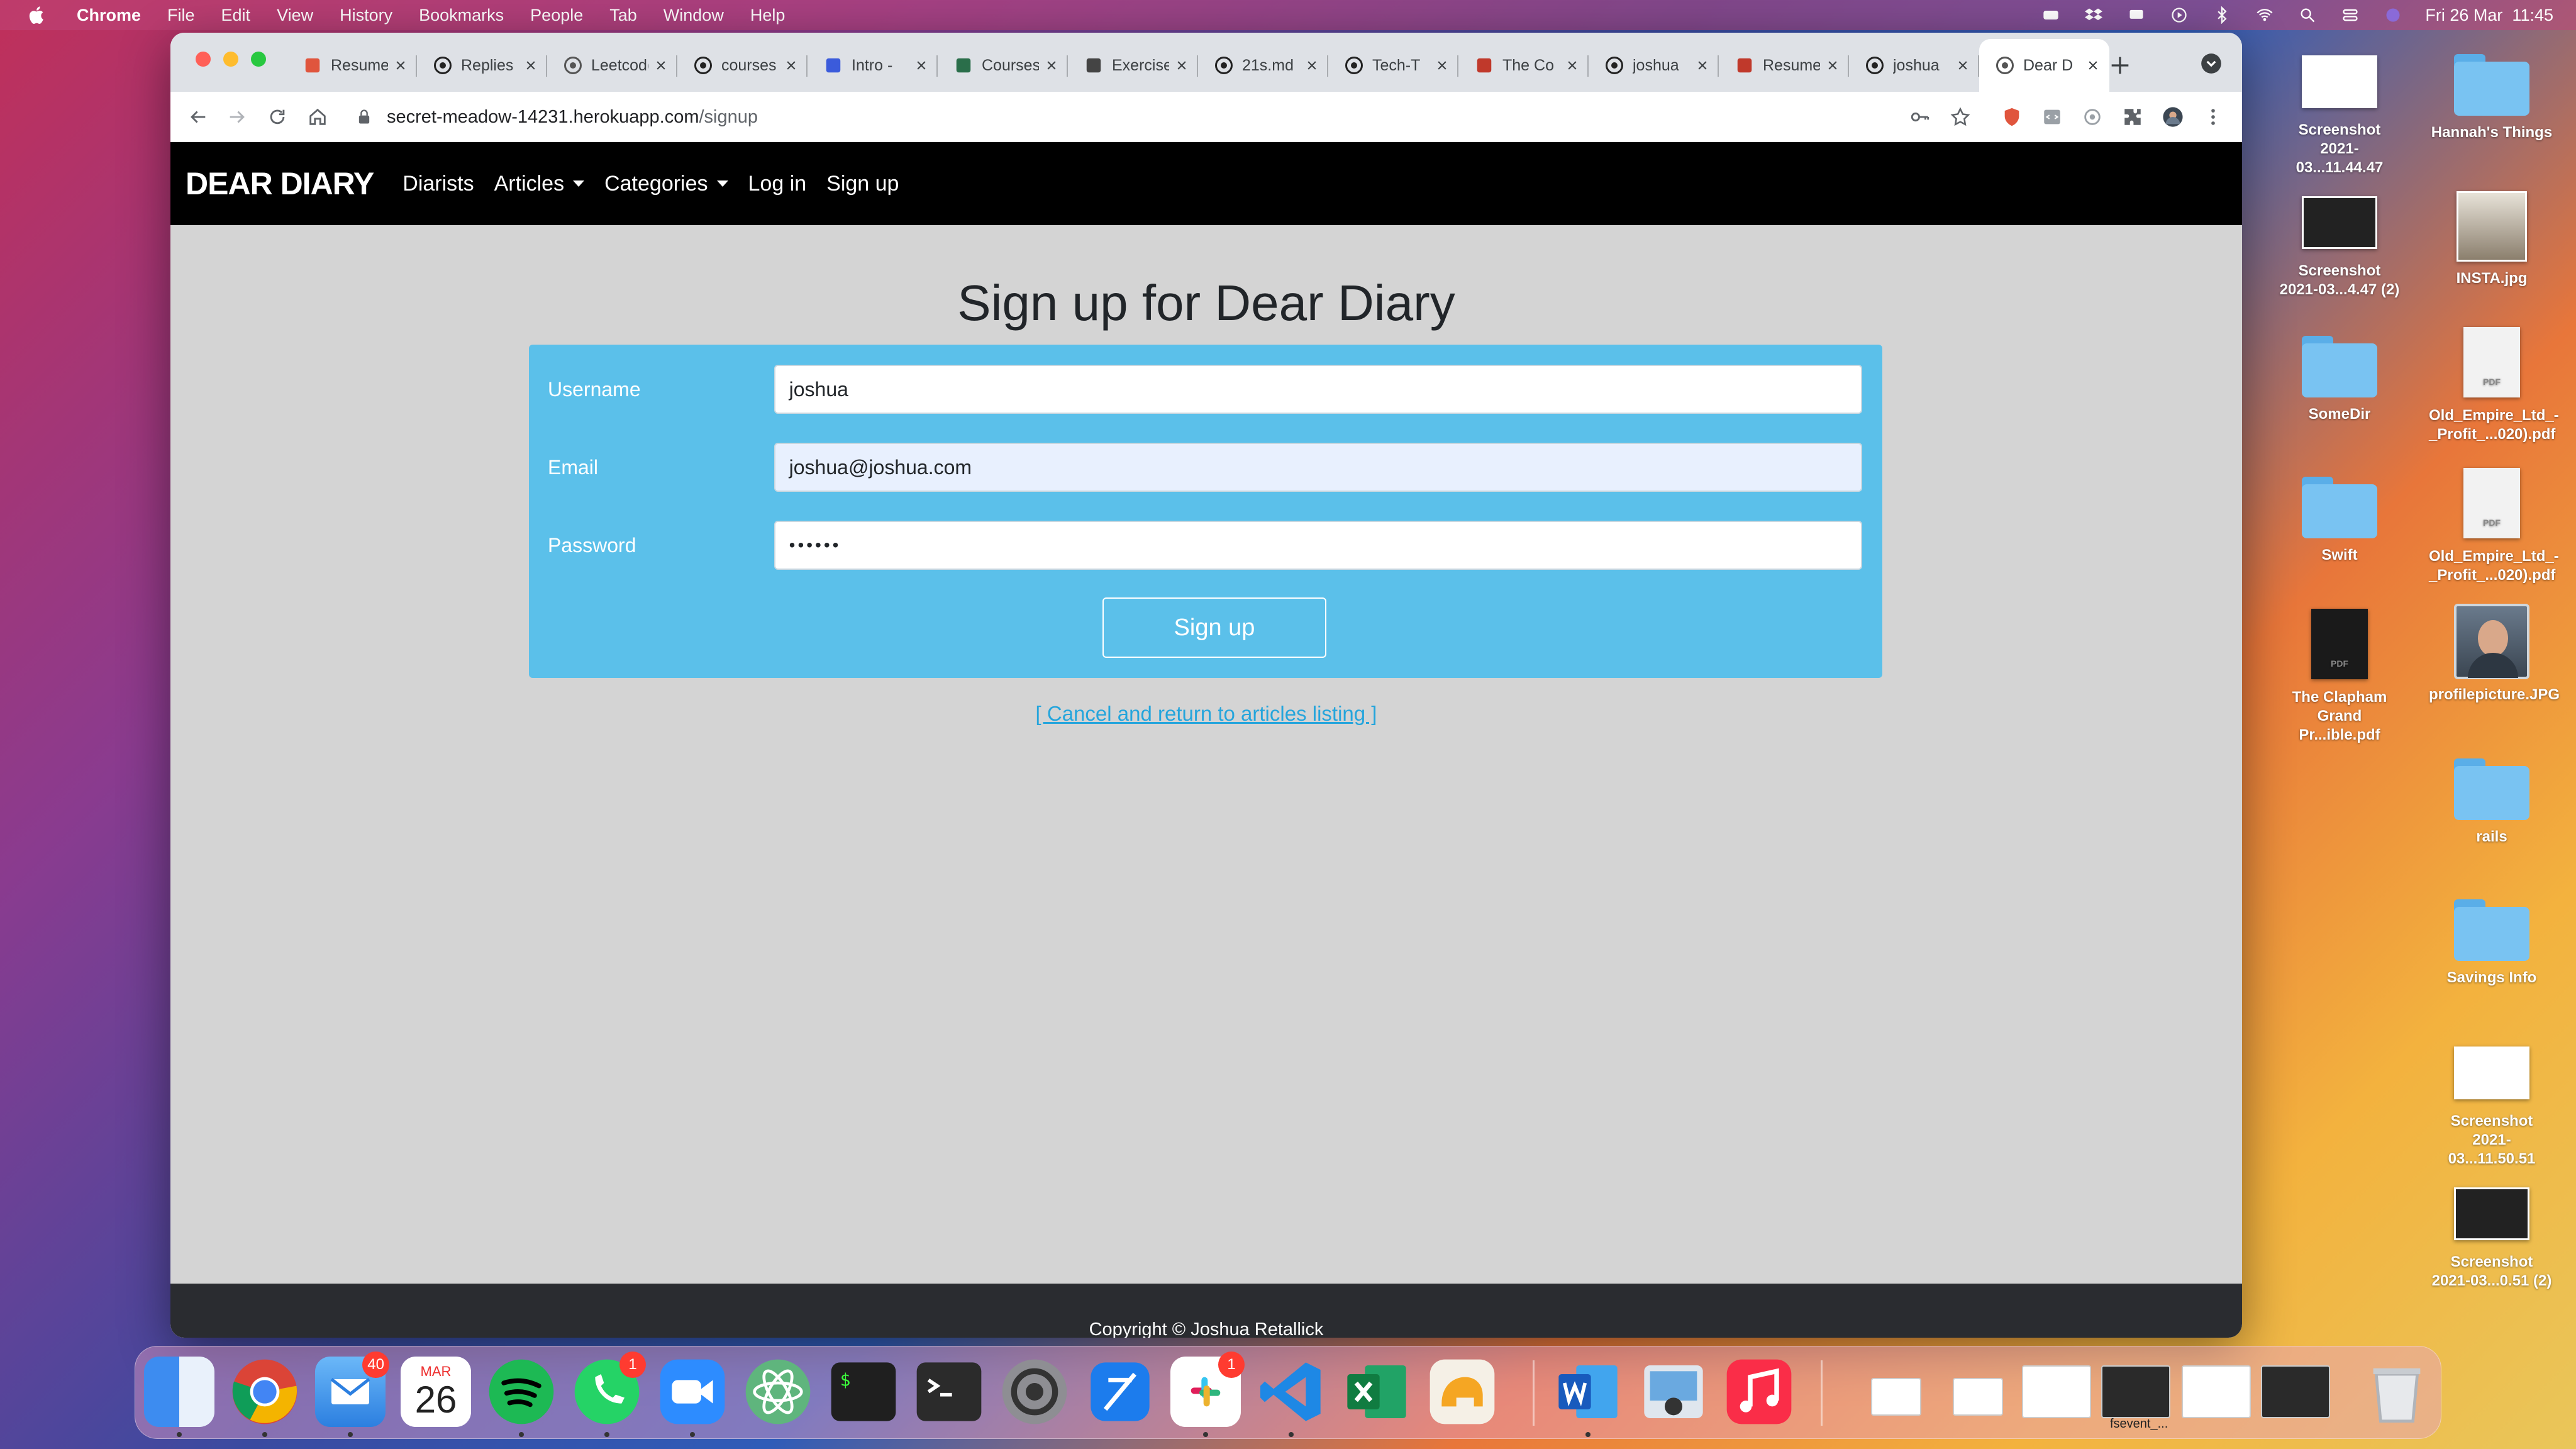  Describe the element at coordinates (2132, 117) in the screenshot. I see `extensions-puzzle-icon` at that location.